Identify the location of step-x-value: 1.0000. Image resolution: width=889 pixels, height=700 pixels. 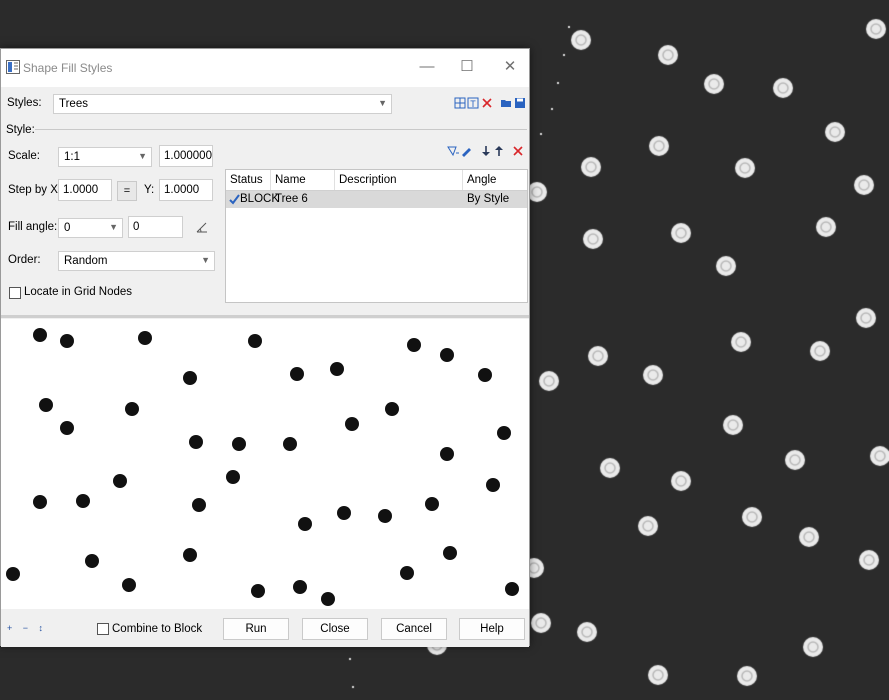
(81, 190).